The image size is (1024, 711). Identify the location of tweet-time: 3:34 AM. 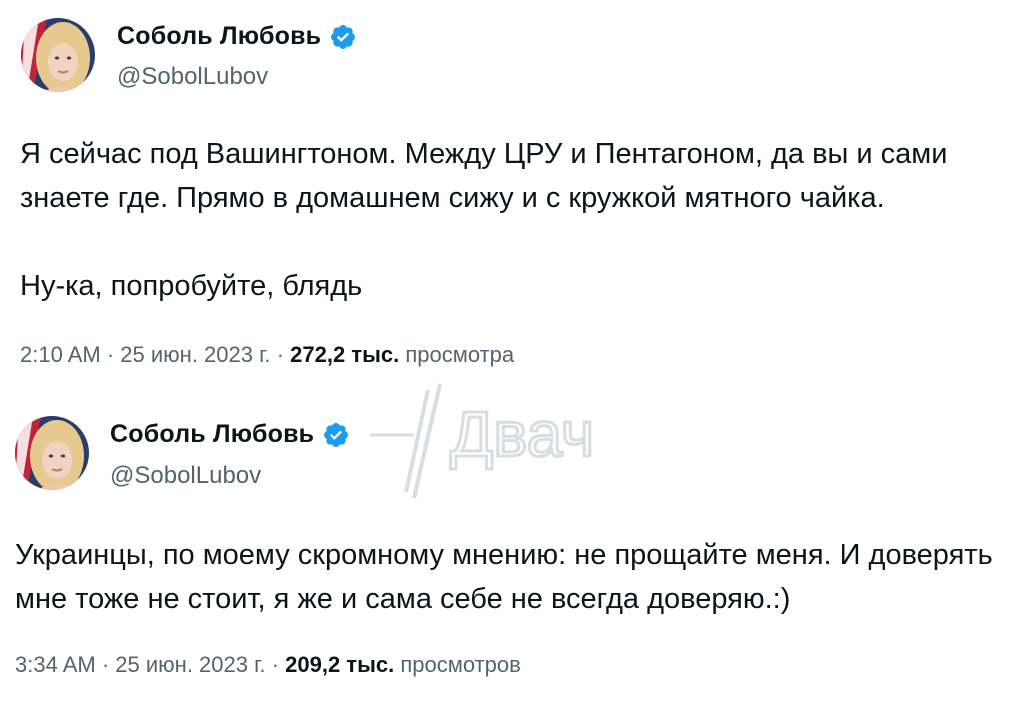
(55, 664).